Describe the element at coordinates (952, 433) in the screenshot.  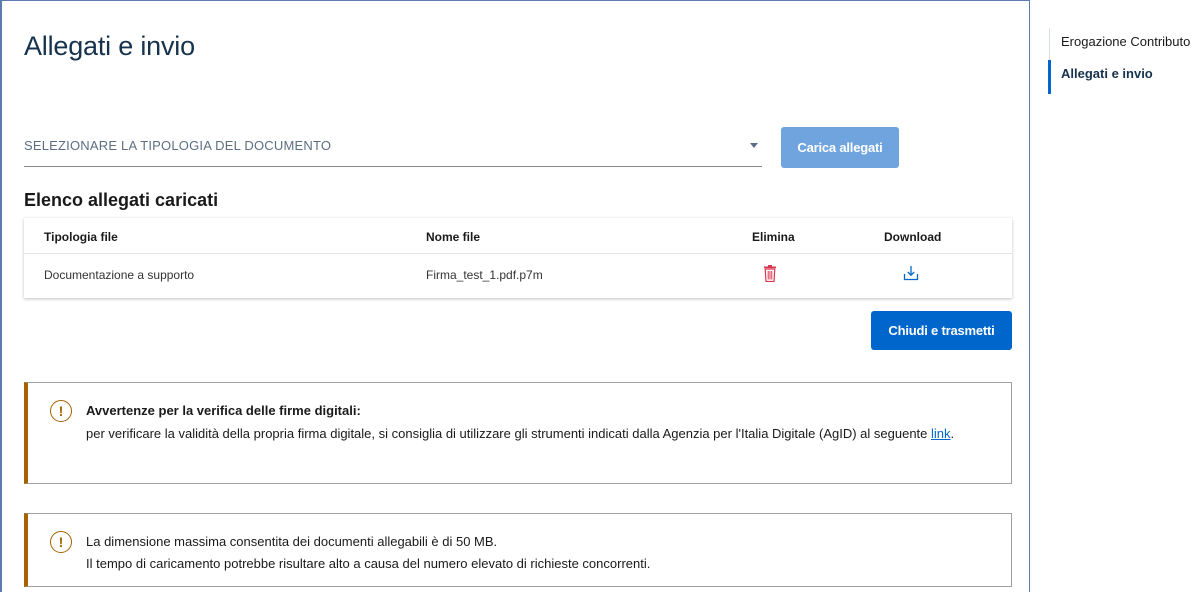
I see `alert-body-end: .` at that location.